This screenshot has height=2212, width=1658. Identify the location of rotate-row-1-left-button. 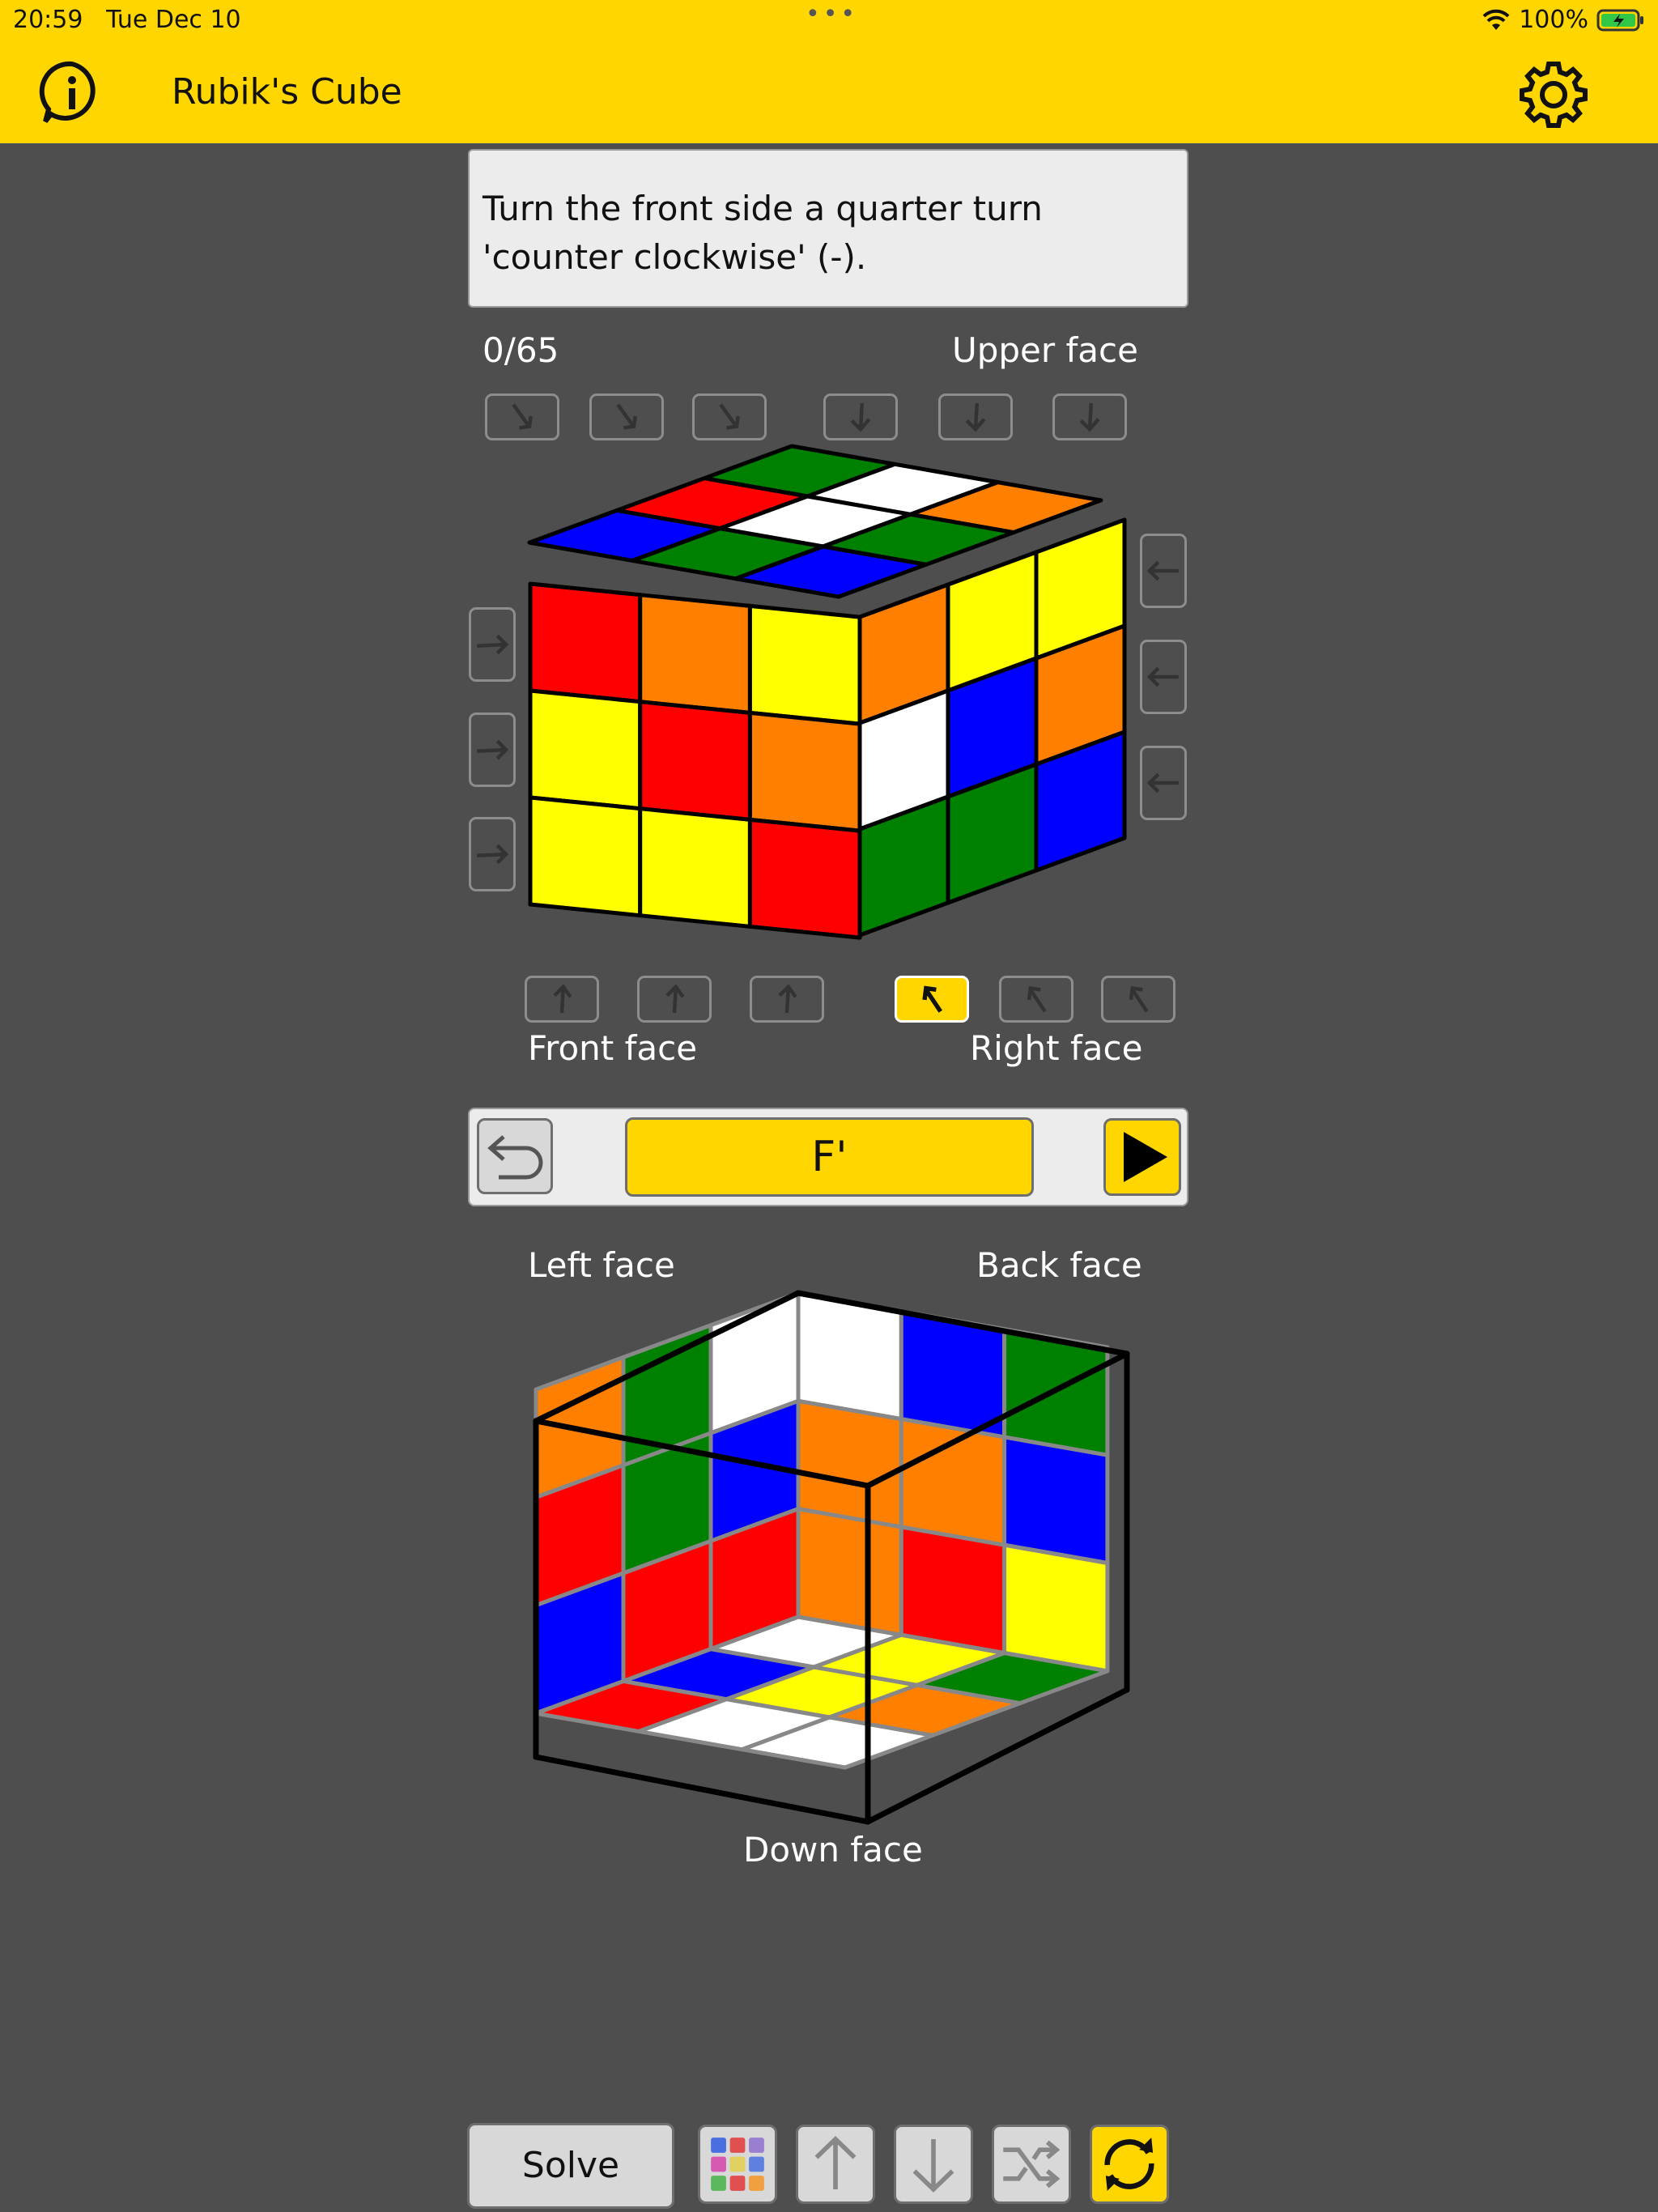
(1163, 571).